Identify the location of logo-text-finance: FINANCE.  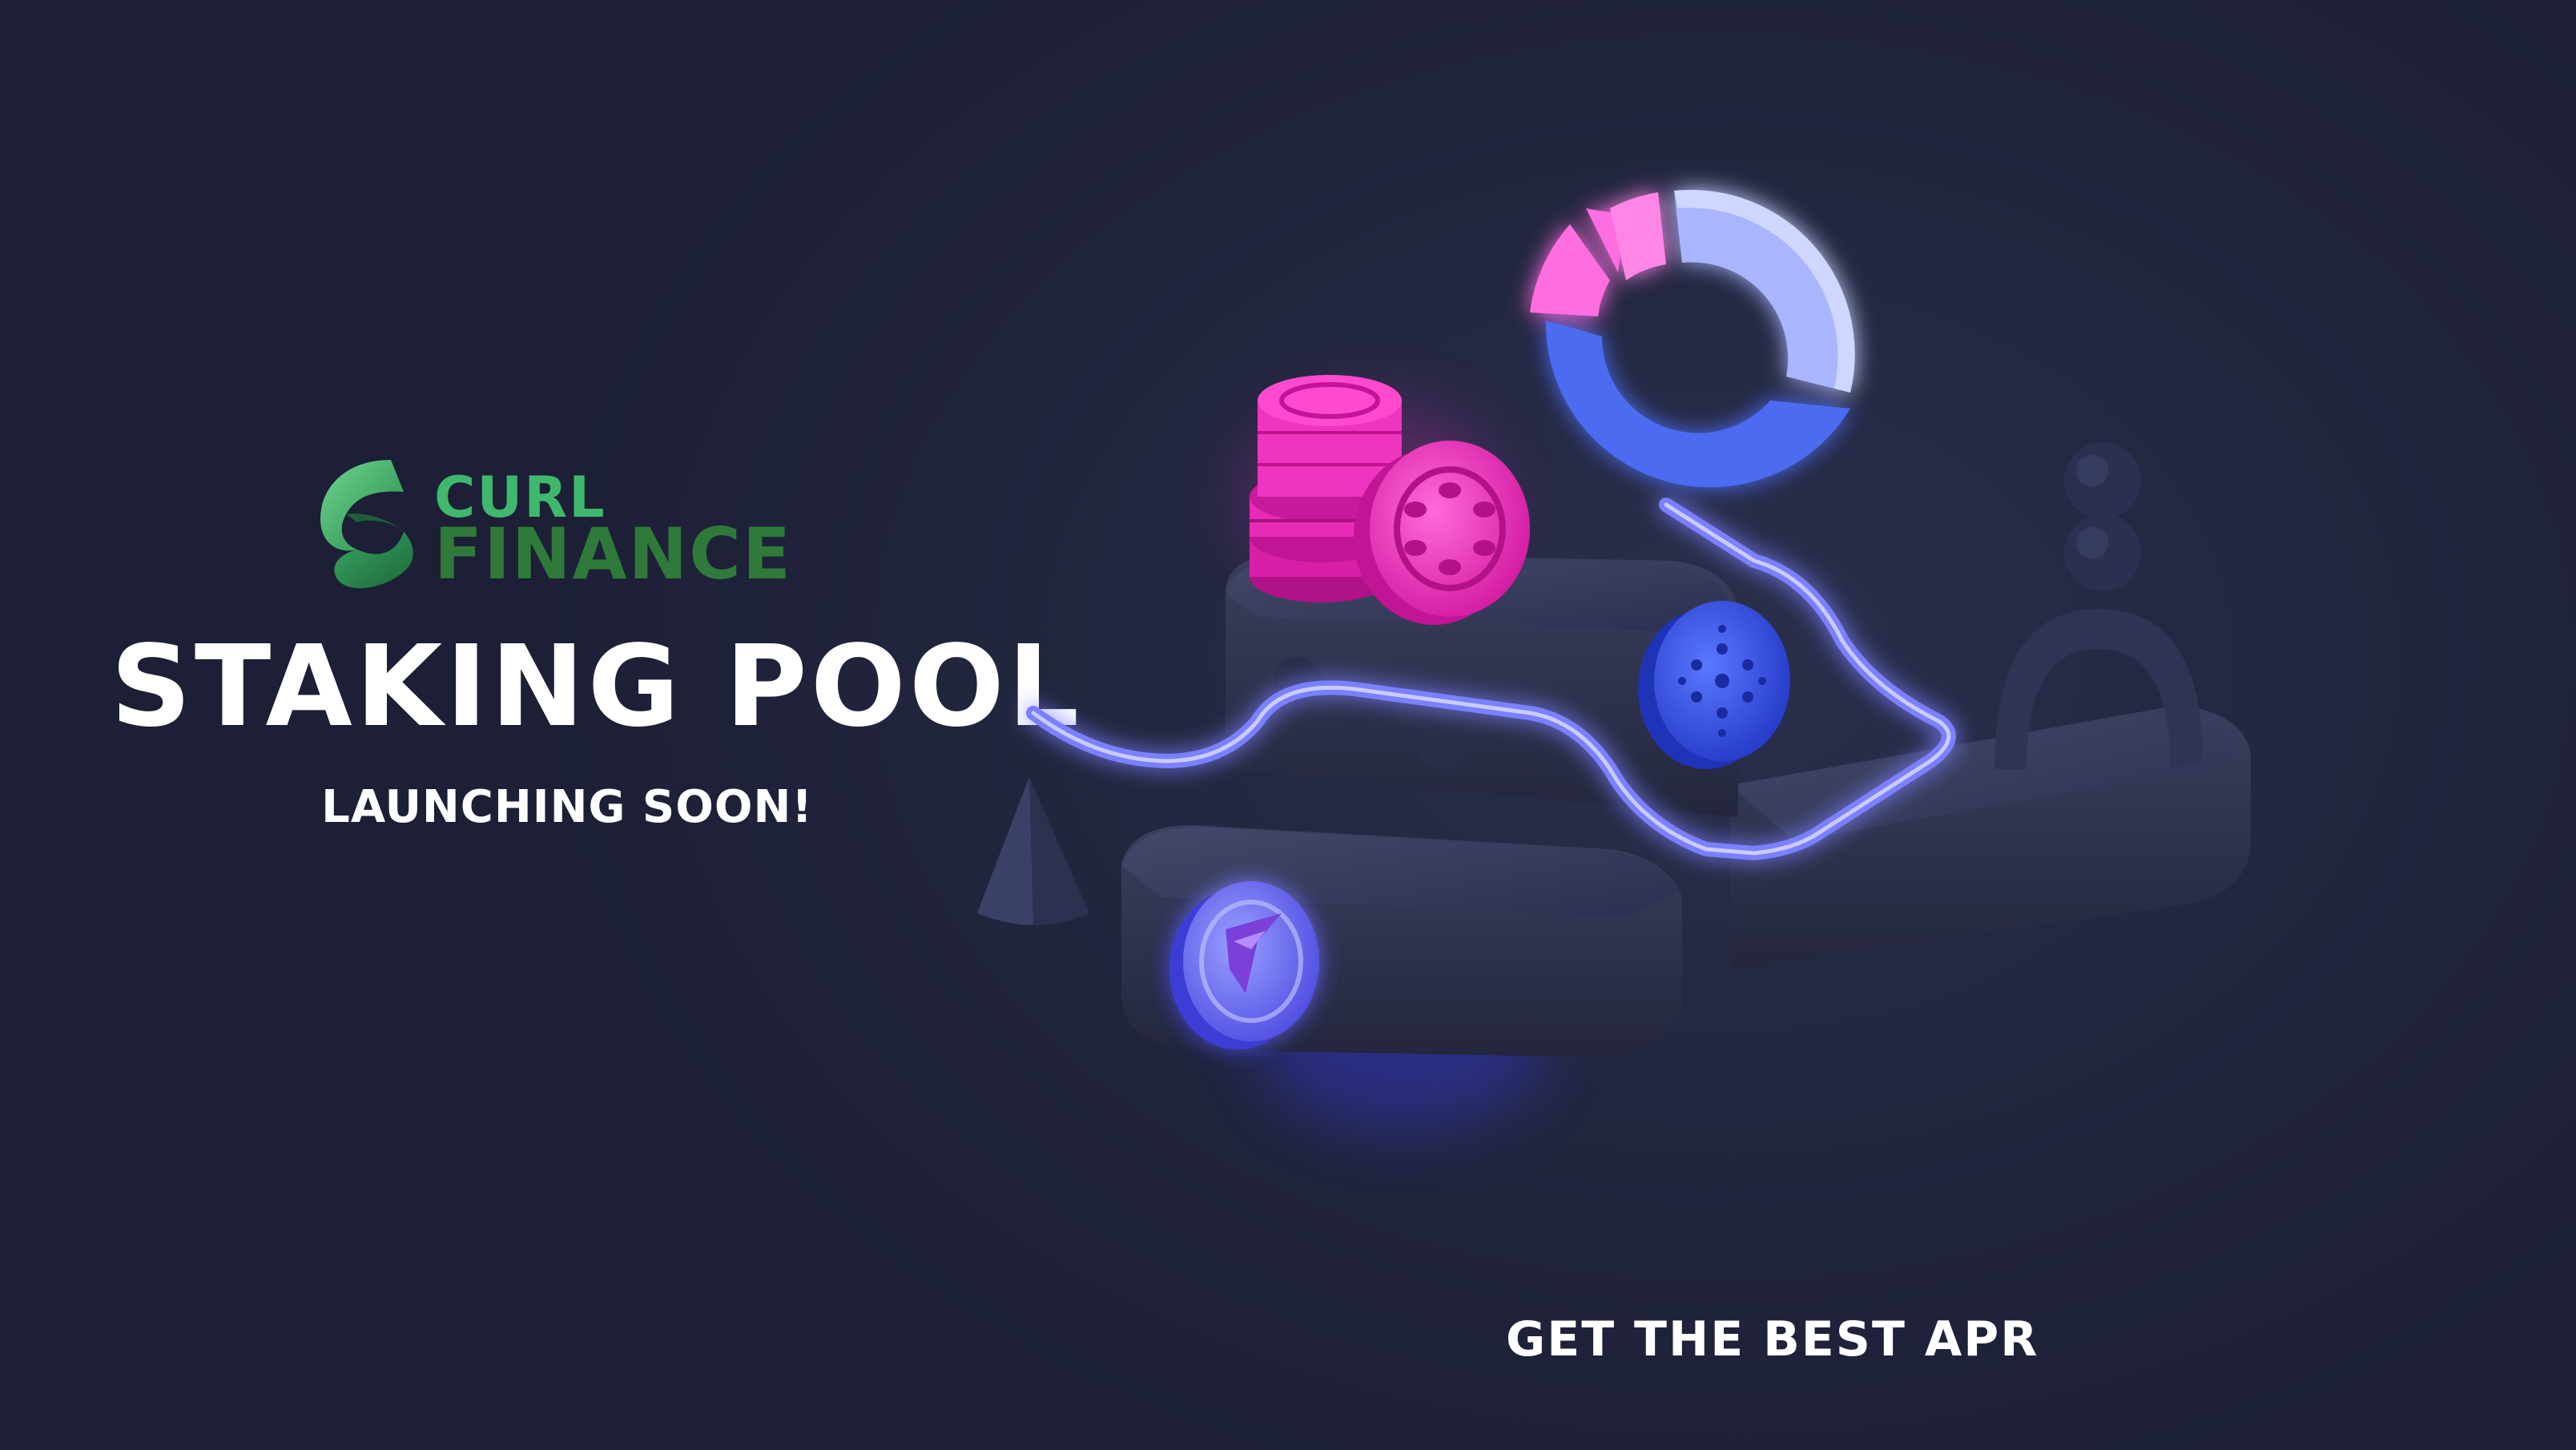
(613, 554).